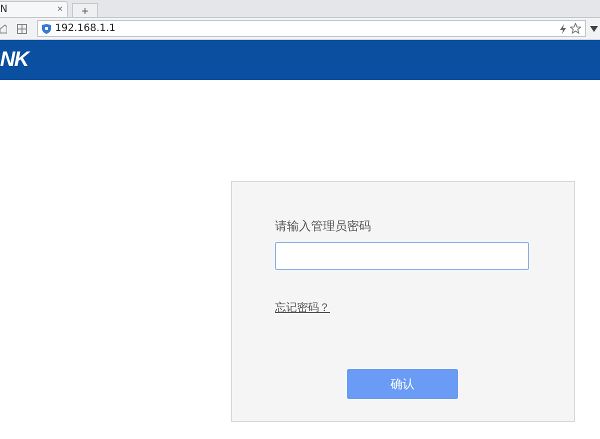 Image resolution: width=600 pixels, height=439 pixels. I want to click on star-icon, so click(575, 28).